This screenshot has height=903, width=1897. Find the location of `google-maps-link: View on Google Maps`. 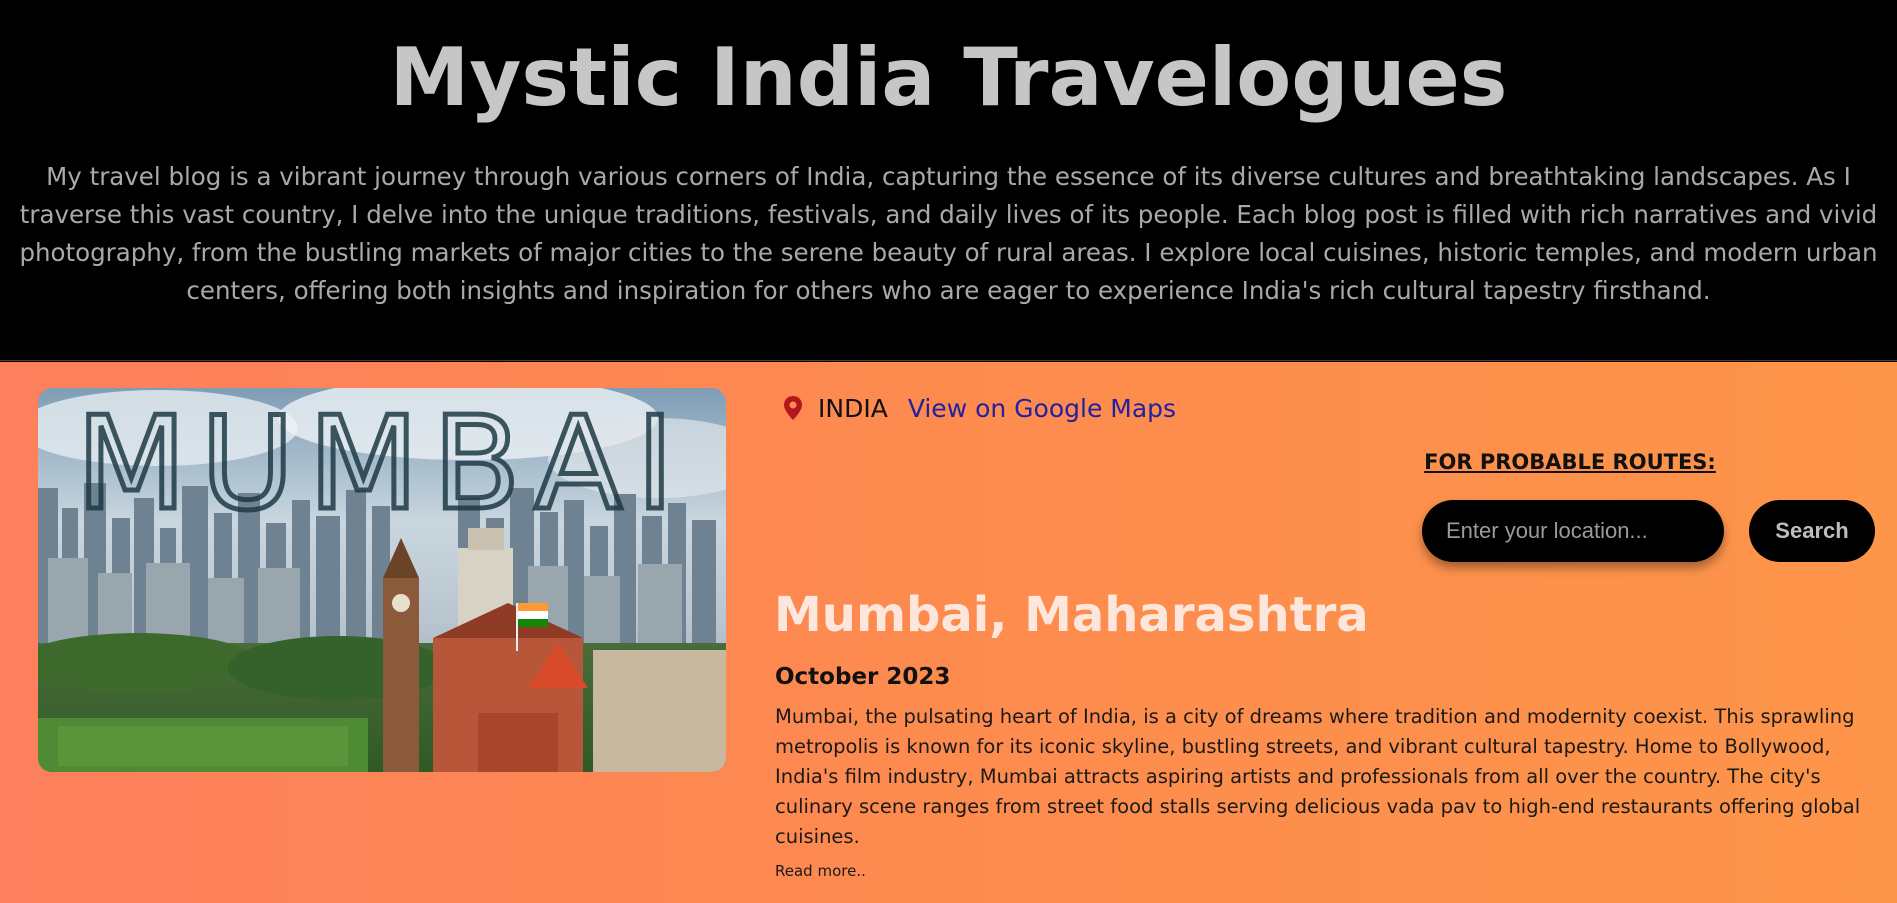

google-maps-link: View on Google Maps is located at coordinates (1042, 408).